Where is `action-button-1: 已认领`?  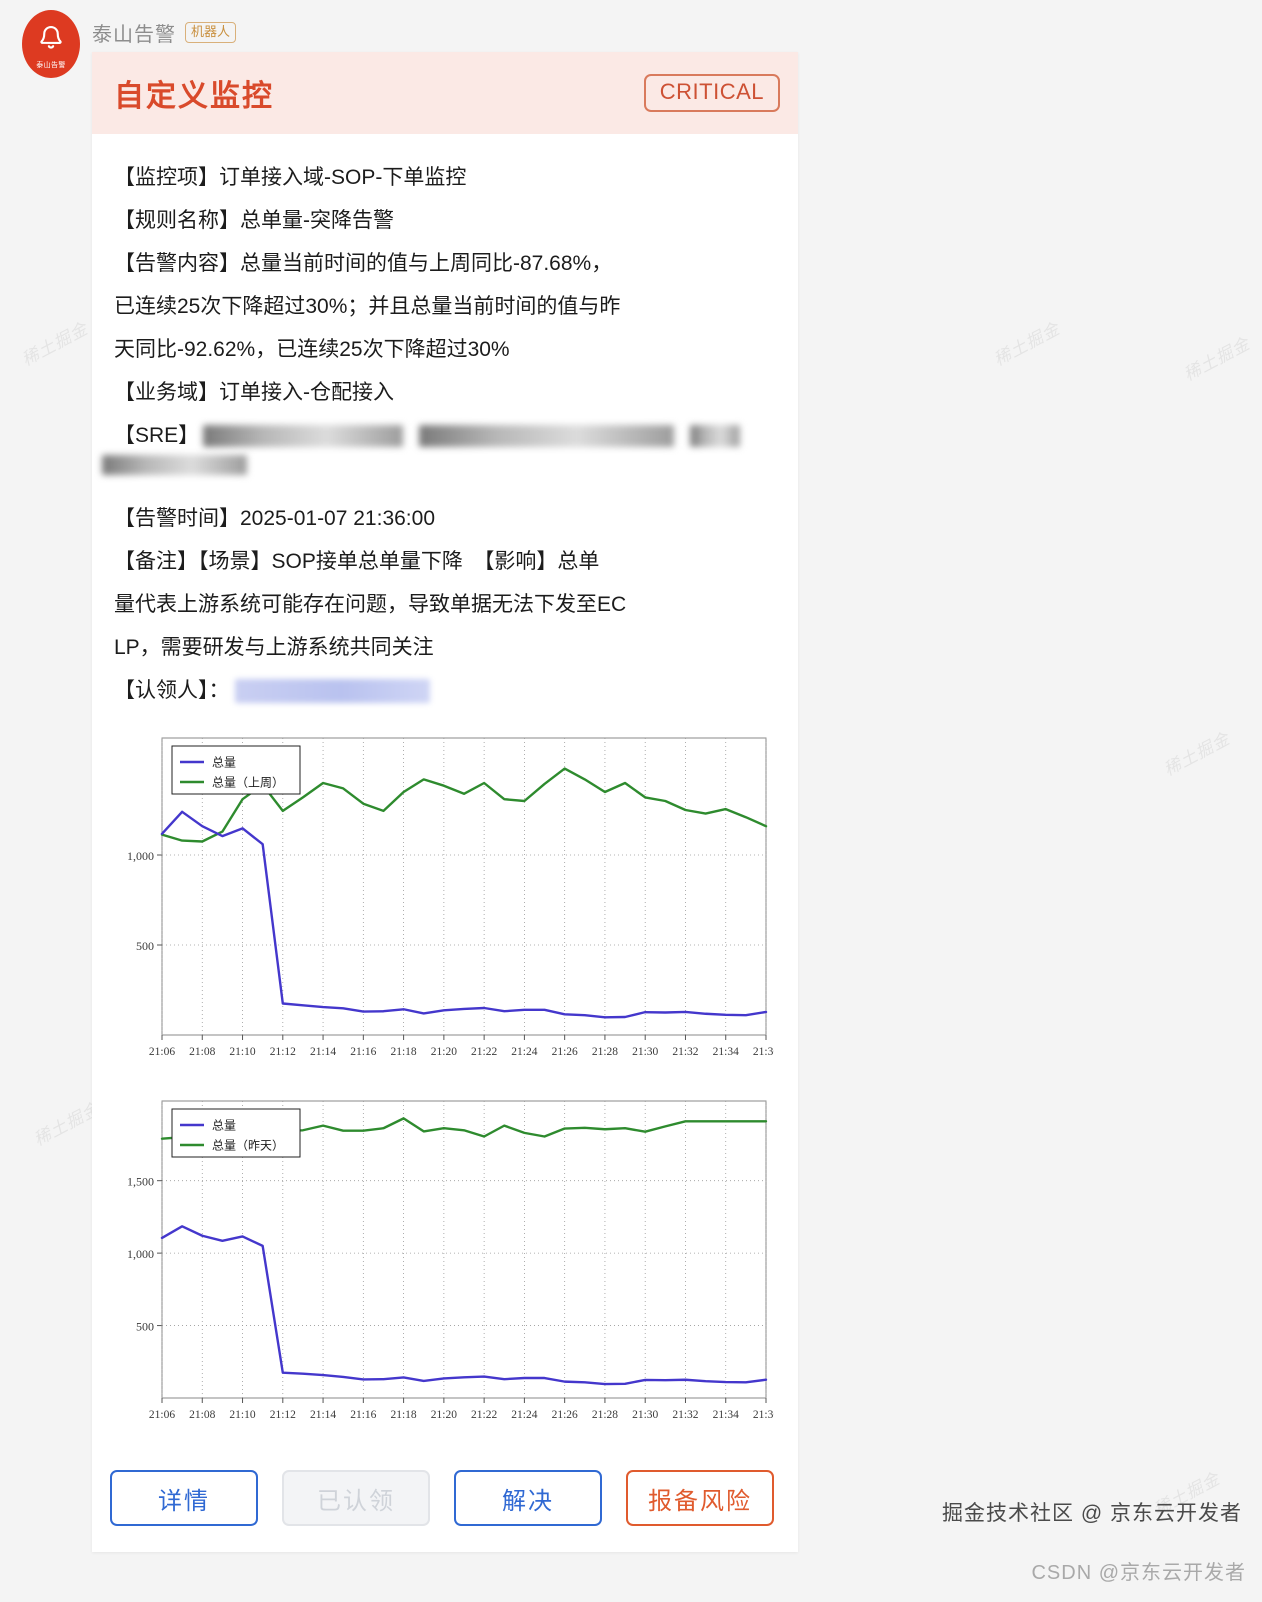
action-button-1: 已认领 is located at coordinates (356, 1498).